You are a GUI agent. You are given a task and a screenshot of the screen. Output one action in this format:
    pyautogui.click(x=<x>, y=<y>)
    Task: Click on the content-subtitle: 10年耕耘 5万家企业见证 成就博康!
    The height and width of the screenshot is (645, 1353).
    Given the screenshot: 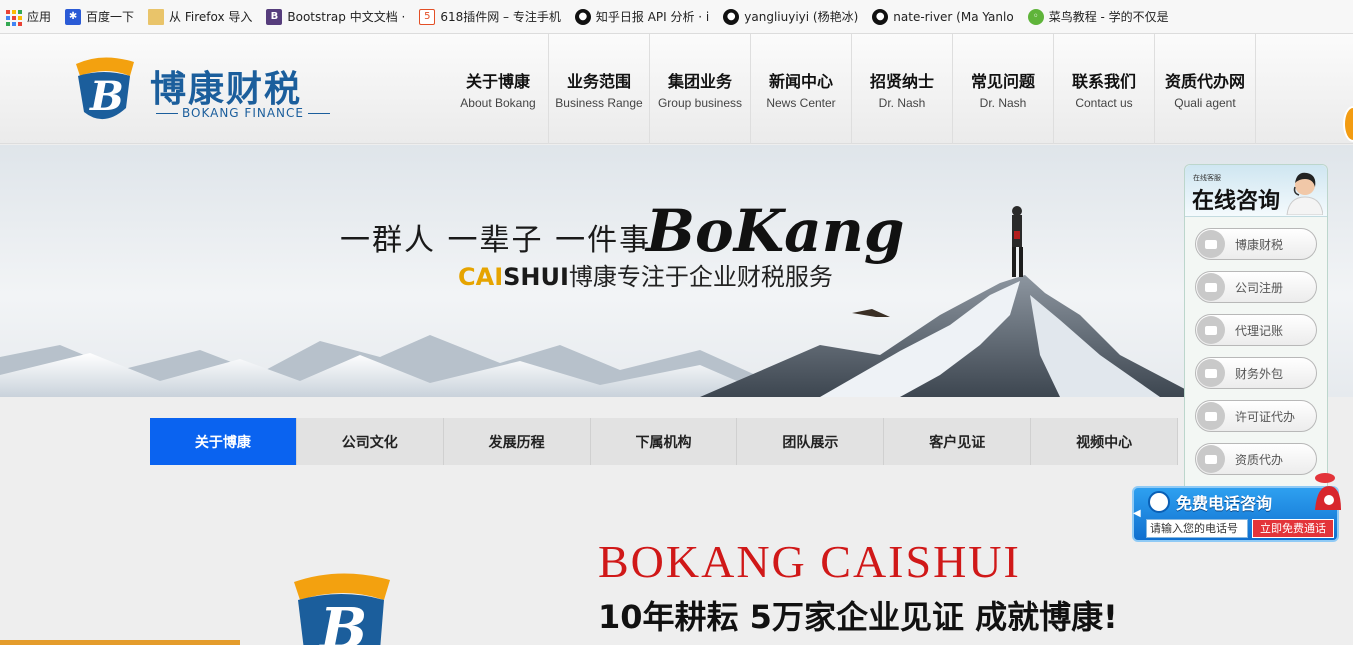 What is the action you would take?
    pyautogui.click(x=858, y=617)
    